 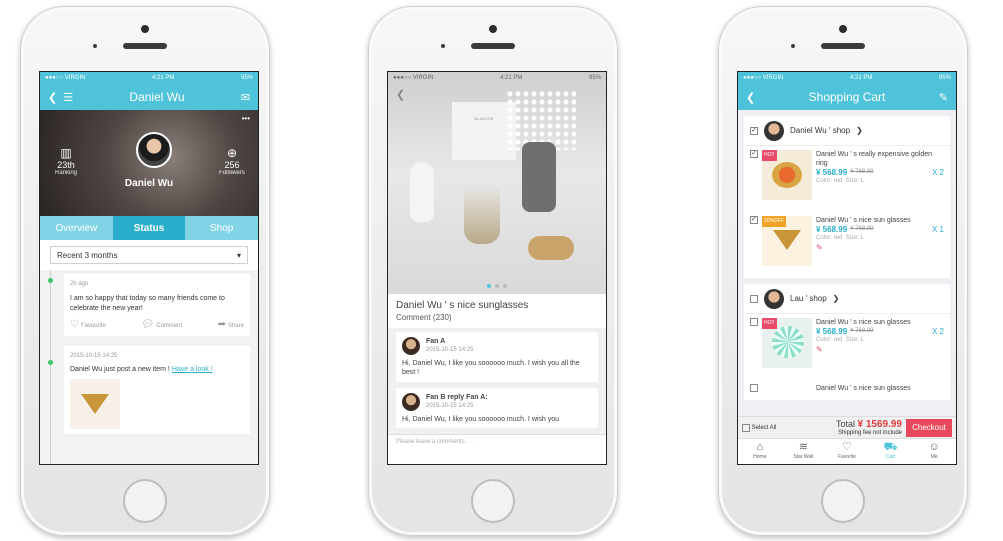 I want to click on hot-tag: HOT, so click(x=769, y=323).